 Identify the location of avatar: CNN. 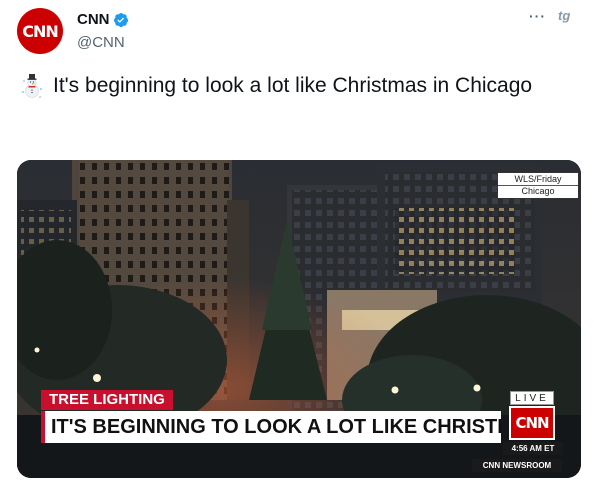
(40, 31).